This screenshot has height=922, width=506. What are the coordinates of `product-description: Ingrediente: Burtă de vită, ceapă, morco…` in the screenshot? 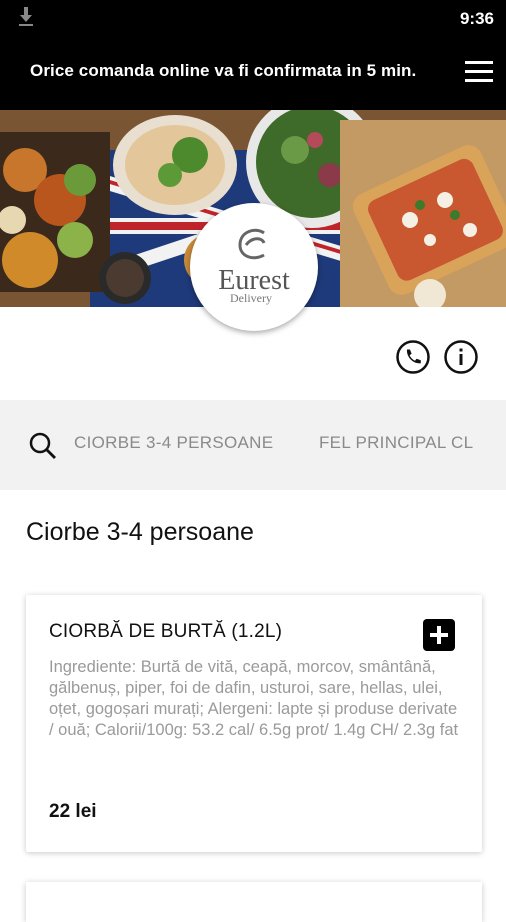 It's located at (254, 698).